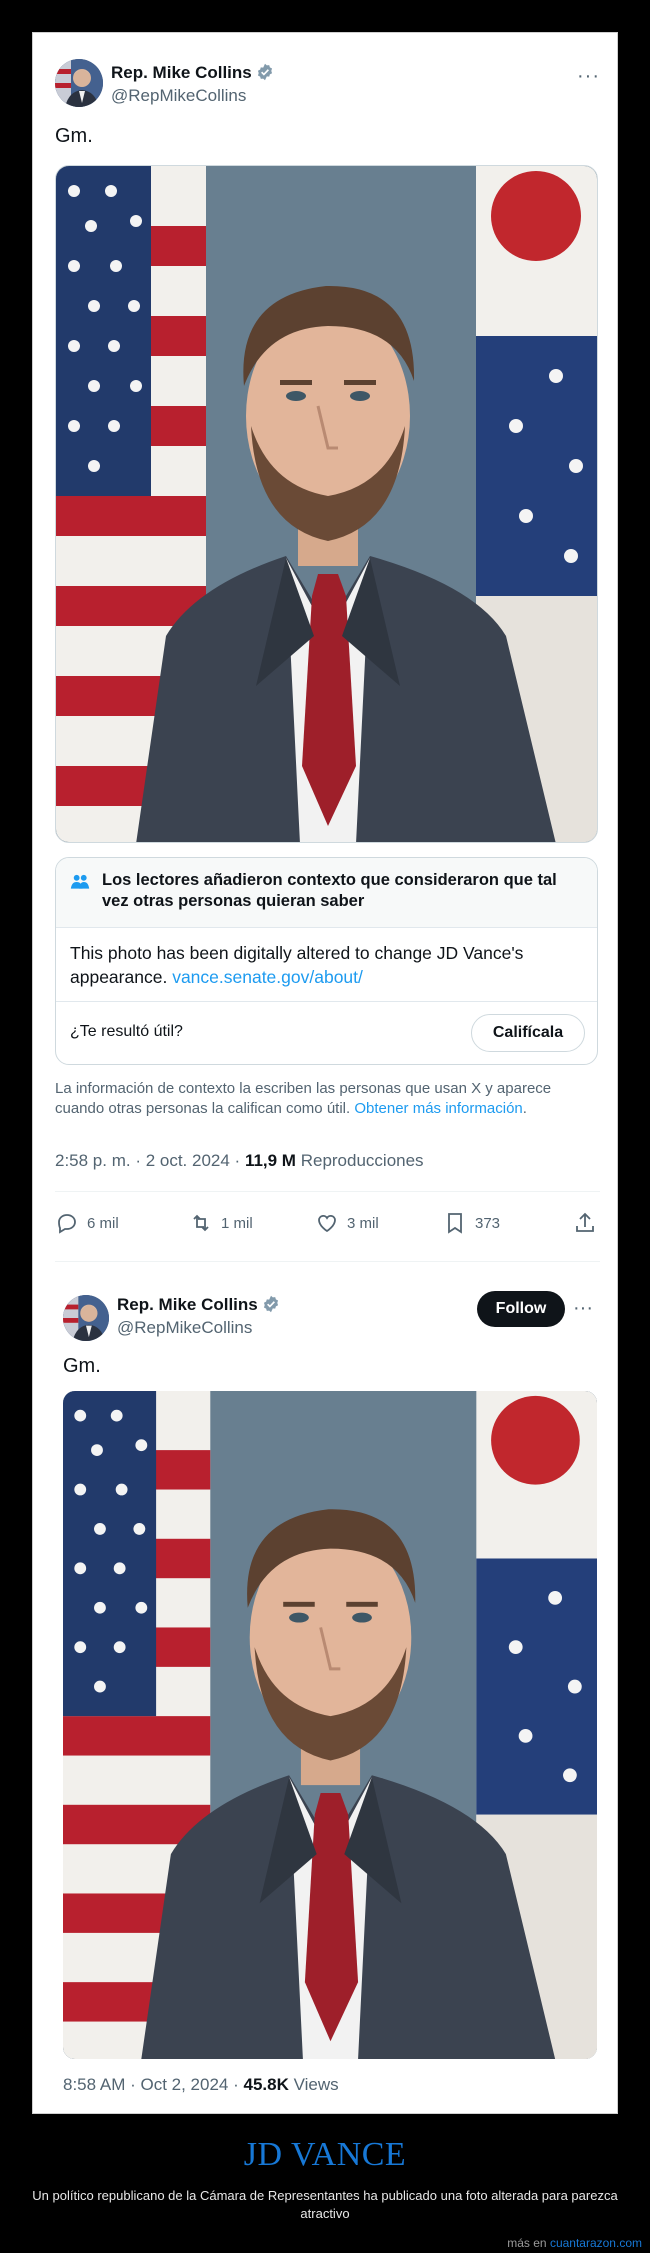  Describe the element at coordinates (267, 977) in the screenshot. I see `community-note-link: vance.senate.gov/about/` at that location.